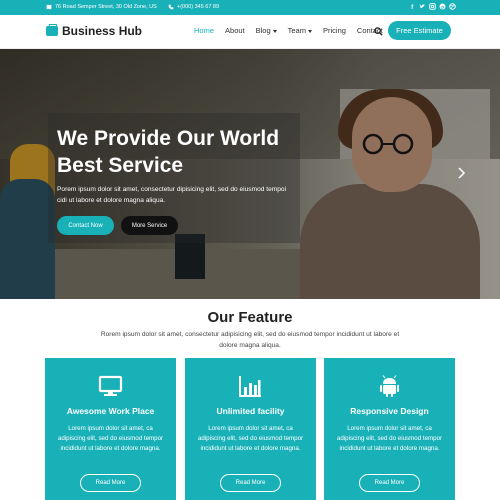 Image resolution: width=500 pixels, height=500 pixels. Describe the element at coordinates (296, 30) in the screenshot. I see `nav-item-team-label: Team` at that location.